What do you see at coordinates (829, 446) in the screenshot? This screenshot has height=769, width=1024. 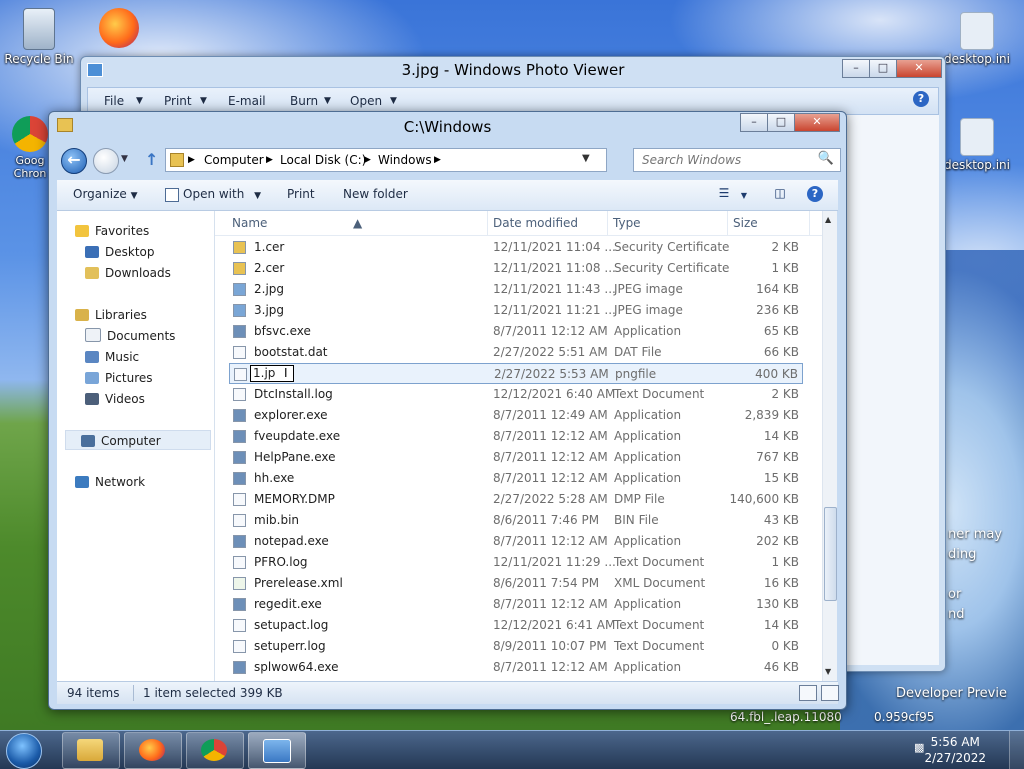 I see `vertical-scrollbar: ▲ ▼` at bounding box center [829, 446].